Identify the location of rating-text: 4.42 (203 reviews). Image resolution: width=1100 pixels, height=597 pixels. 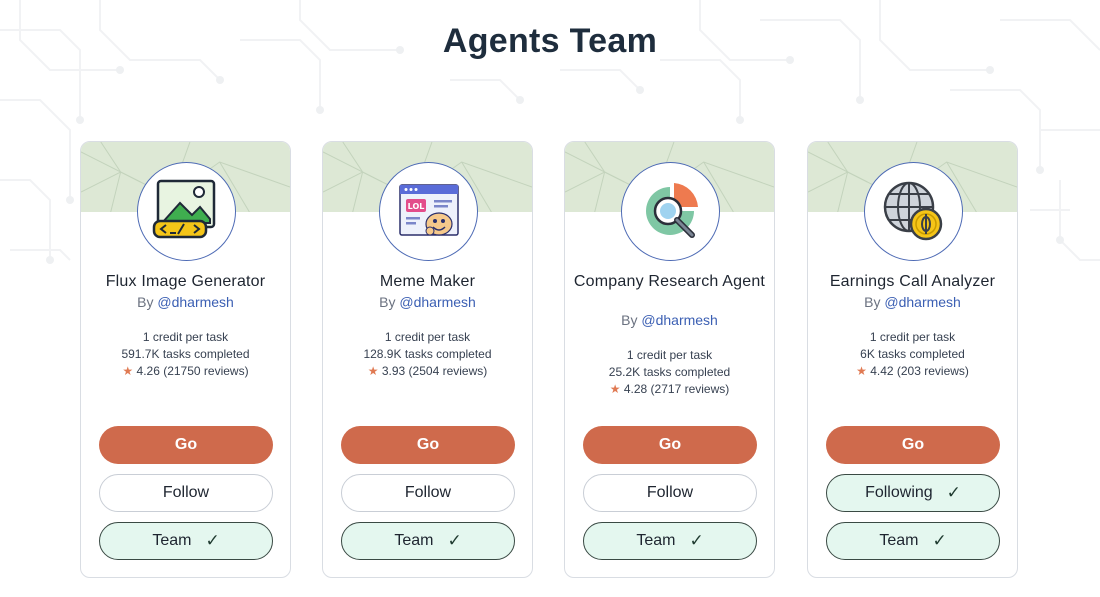
(919, 371).